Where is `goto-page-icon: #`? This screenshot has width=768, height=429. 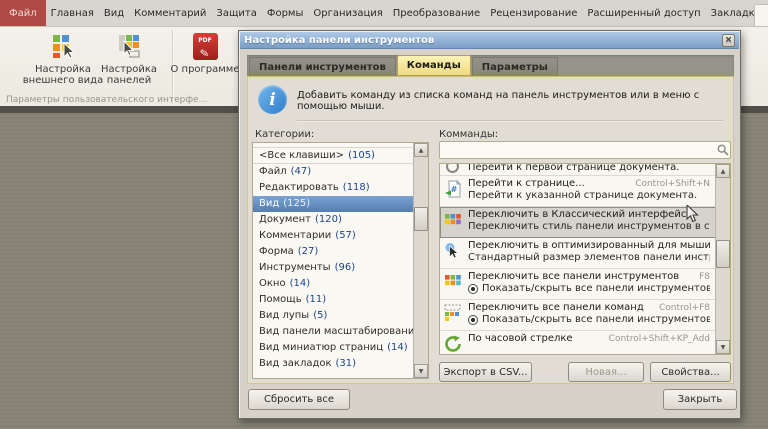 goto-page-icon: # is located at coordinates (453, 189).